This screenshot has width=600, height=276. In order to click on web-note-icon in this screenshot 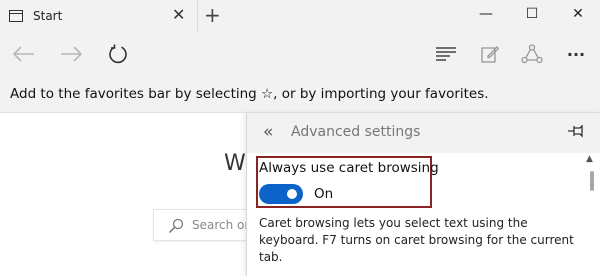, I will do `click(490, 54)`.